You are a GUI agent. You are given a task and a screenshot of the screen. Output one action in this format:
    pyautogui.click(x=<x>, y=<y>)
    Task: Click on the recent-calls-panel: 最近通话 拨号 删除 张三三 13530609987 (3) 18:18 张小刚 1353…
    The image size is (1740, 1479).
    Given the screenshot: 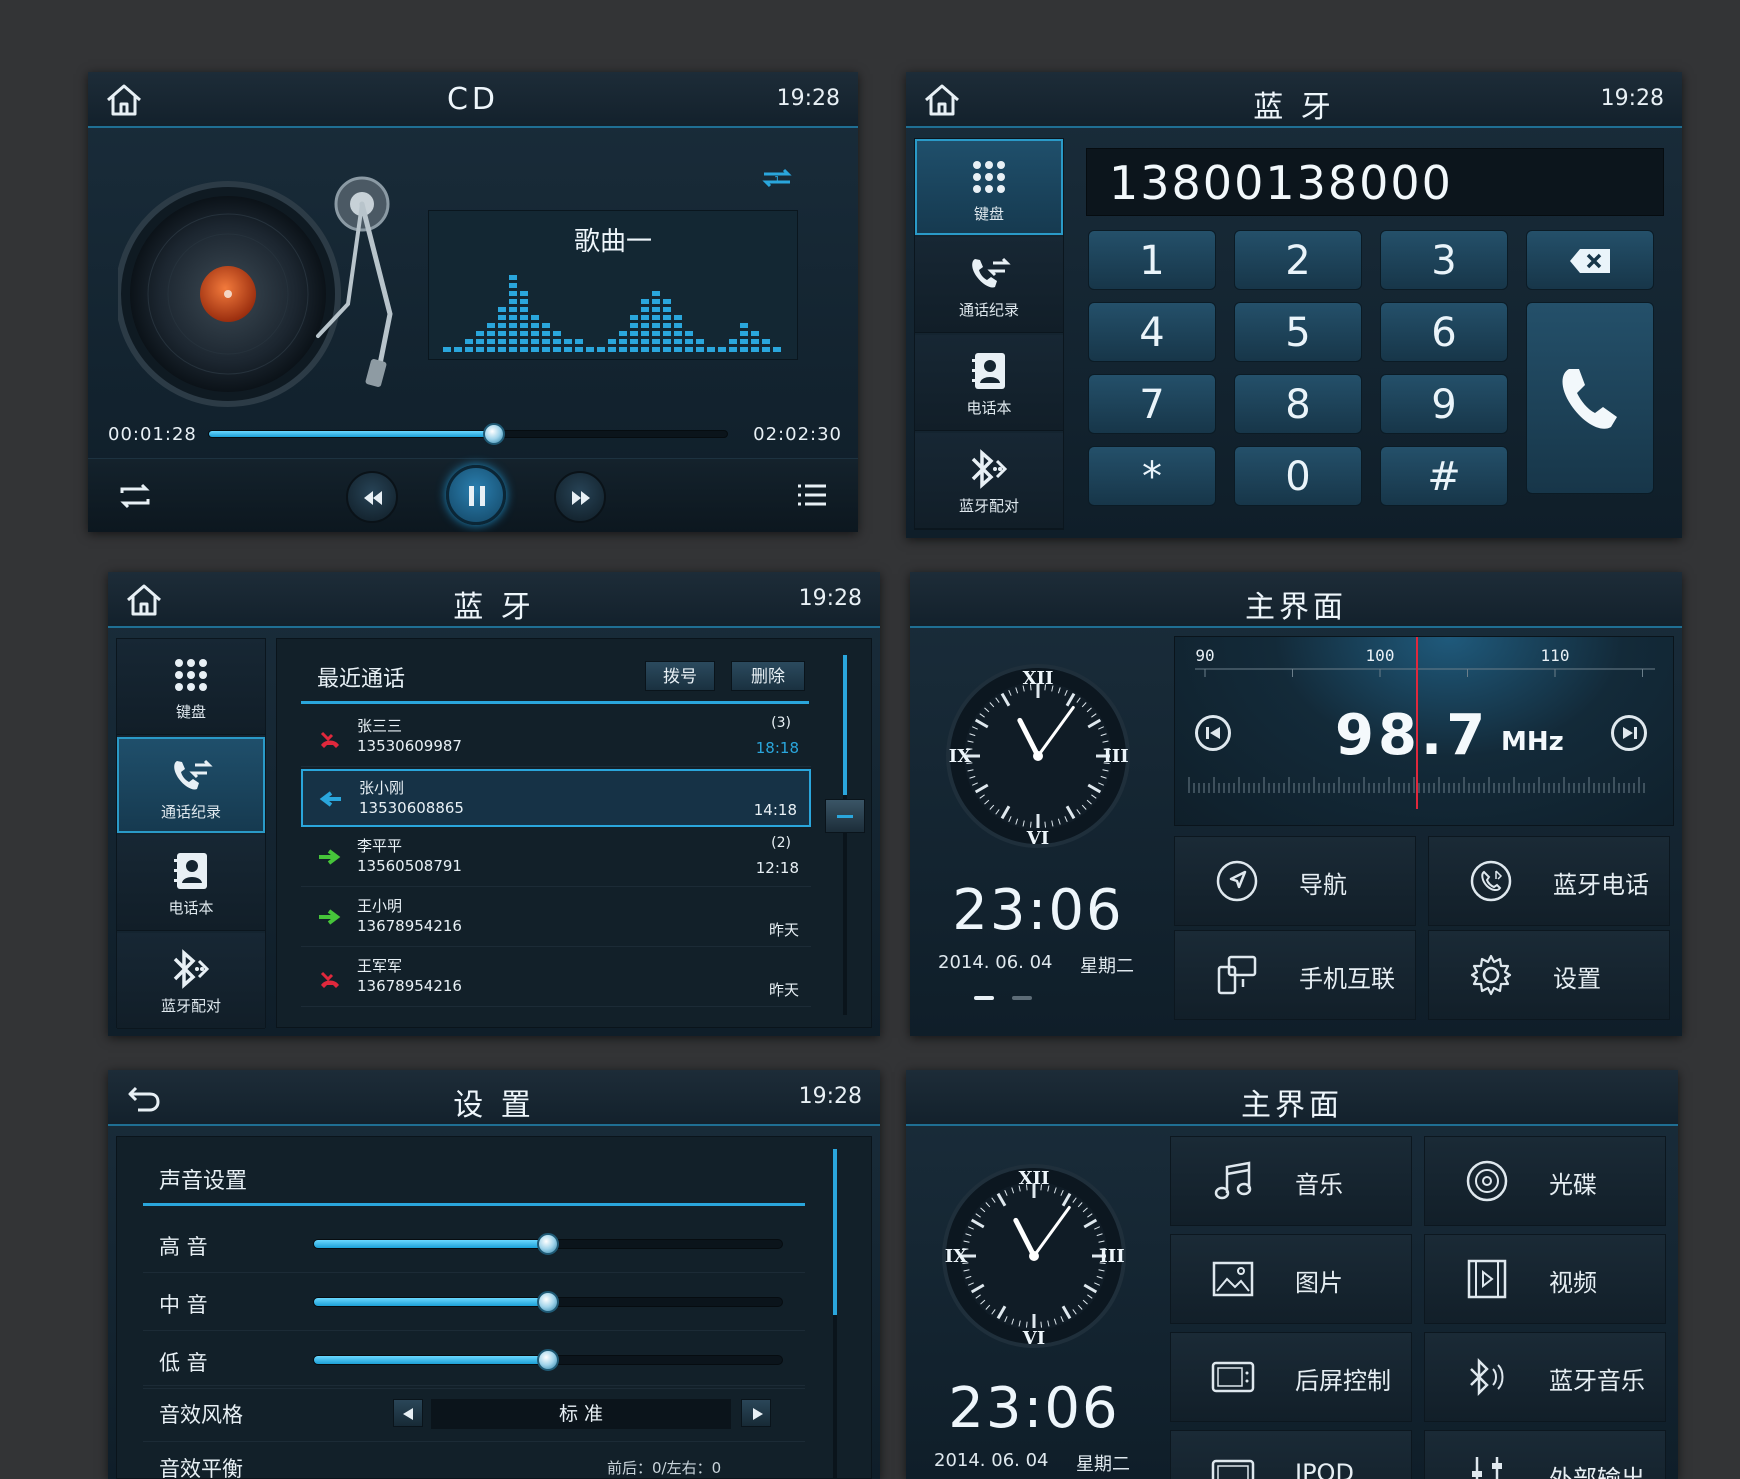 What is the action you would take?
    pyautogui.click(x=574, y=833)
    